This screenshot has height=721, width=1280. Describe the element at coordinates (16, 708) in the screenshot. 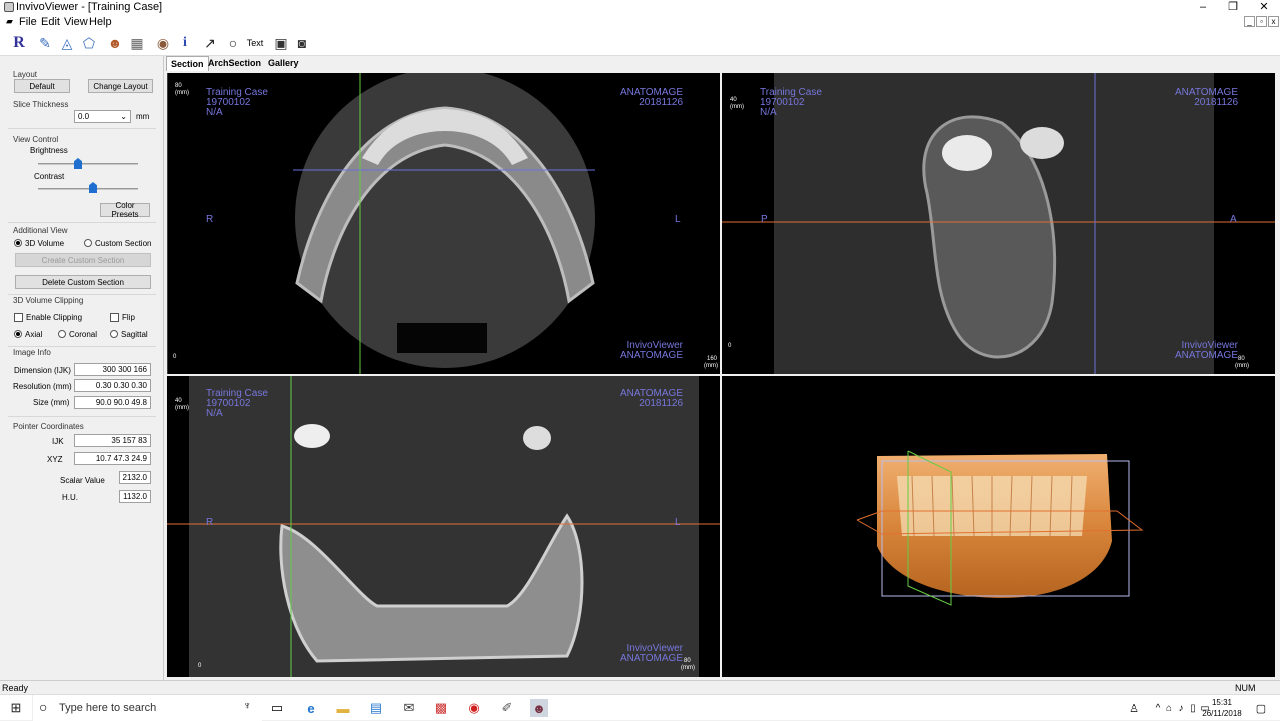

I see `windows-start-icon: ⊞` at that location.